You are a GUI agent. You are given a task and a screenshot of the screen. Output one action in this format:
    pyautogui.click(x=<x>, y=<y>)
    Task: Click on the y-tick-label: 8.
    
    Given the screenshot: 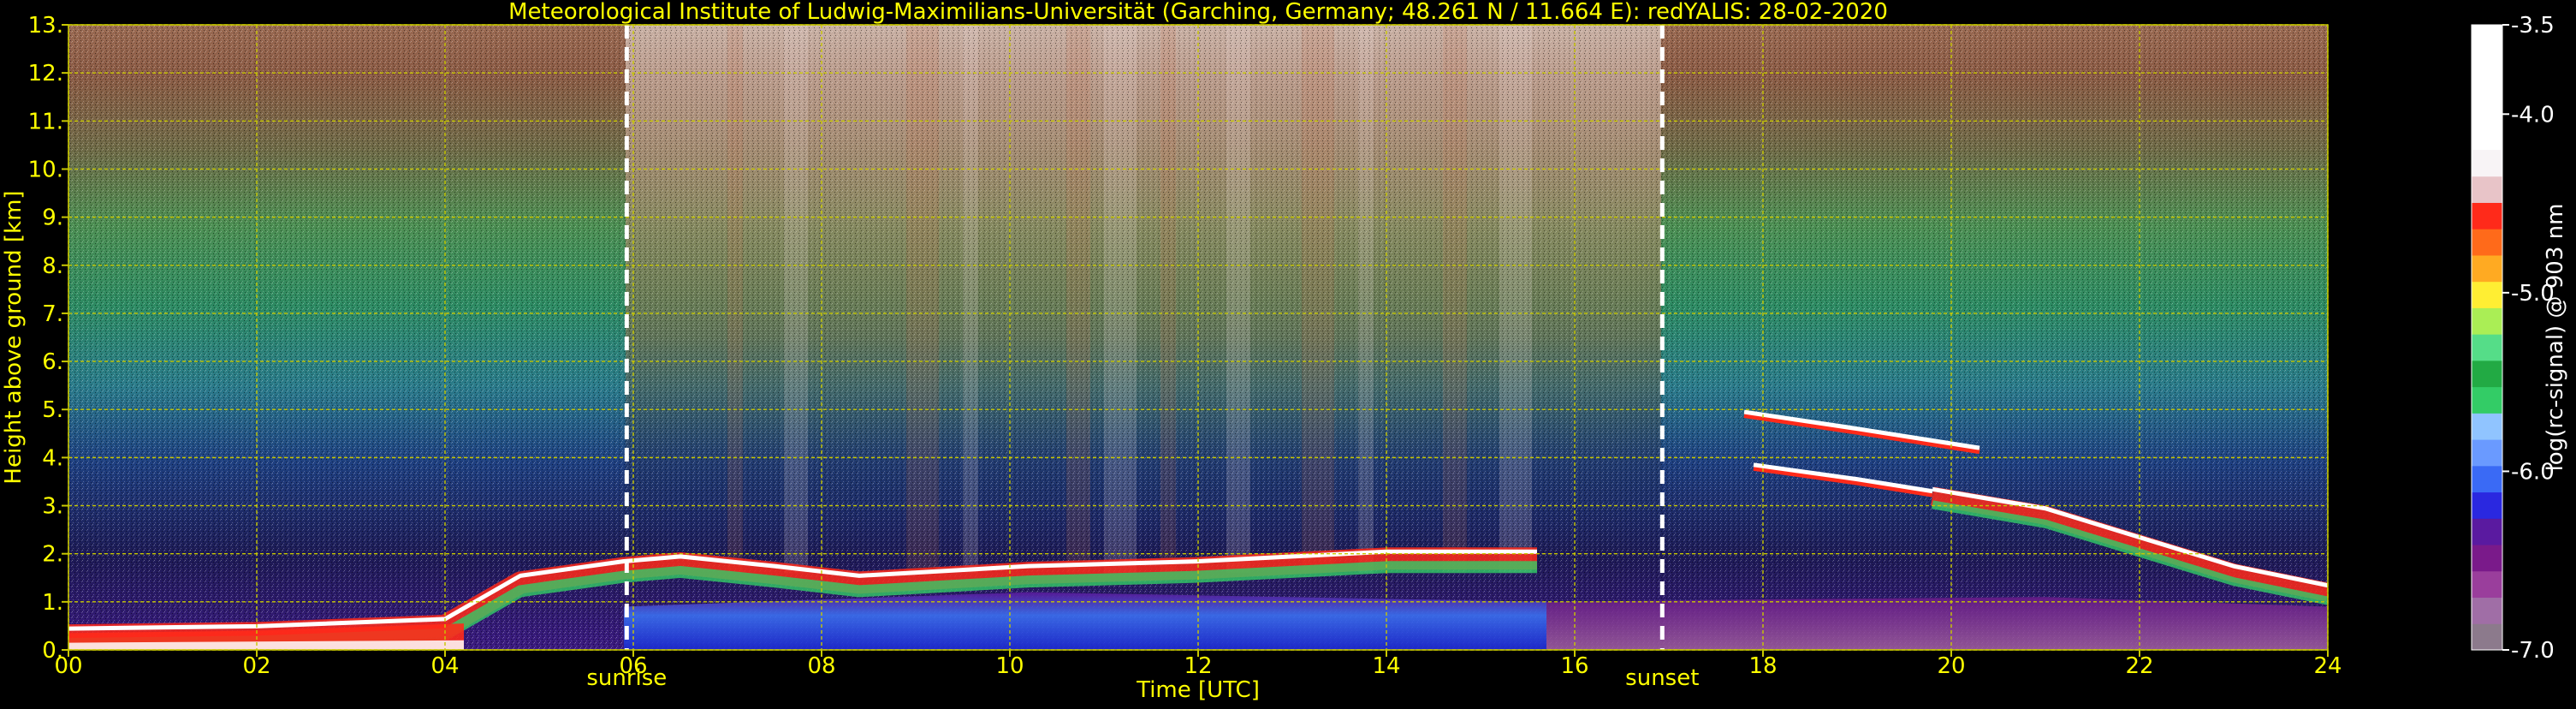 What is the action you would take?
    pyautogui.click(x=52, y=266)
    